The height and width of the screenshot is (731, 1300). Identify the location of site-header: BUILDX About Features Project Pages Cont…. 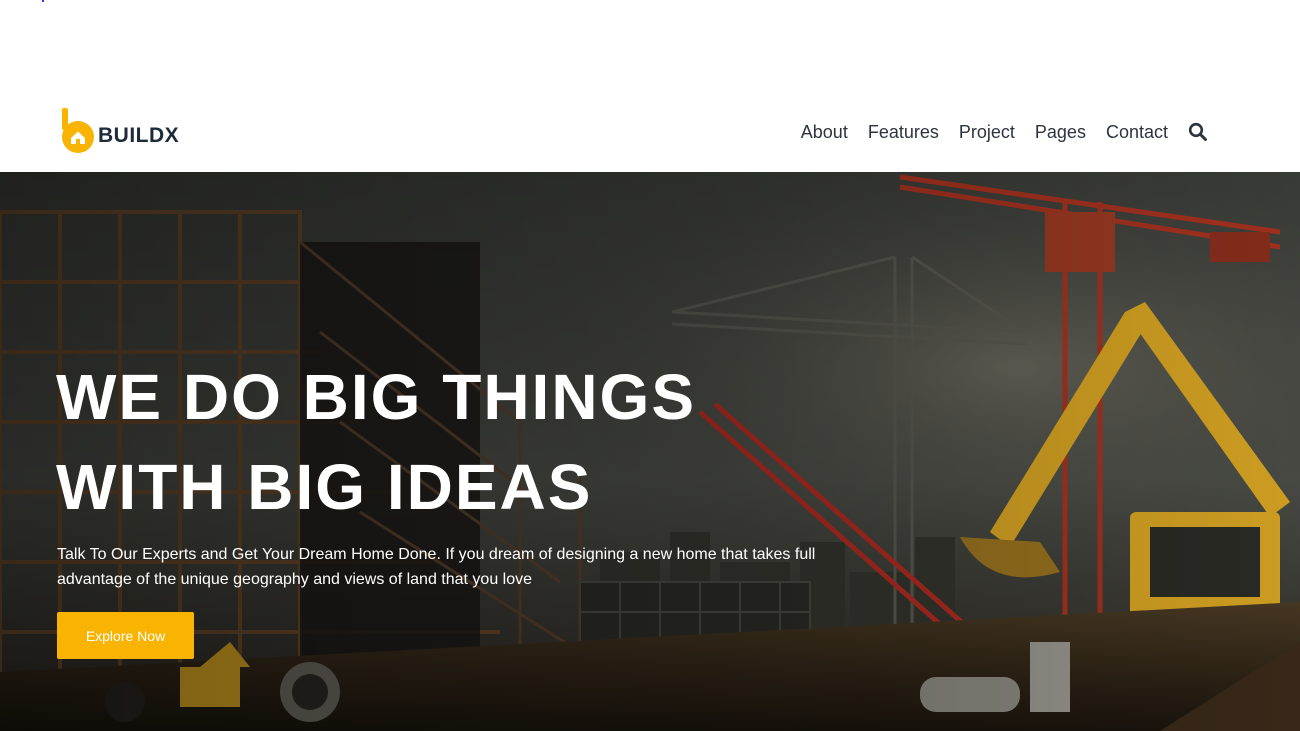
(650, 132).